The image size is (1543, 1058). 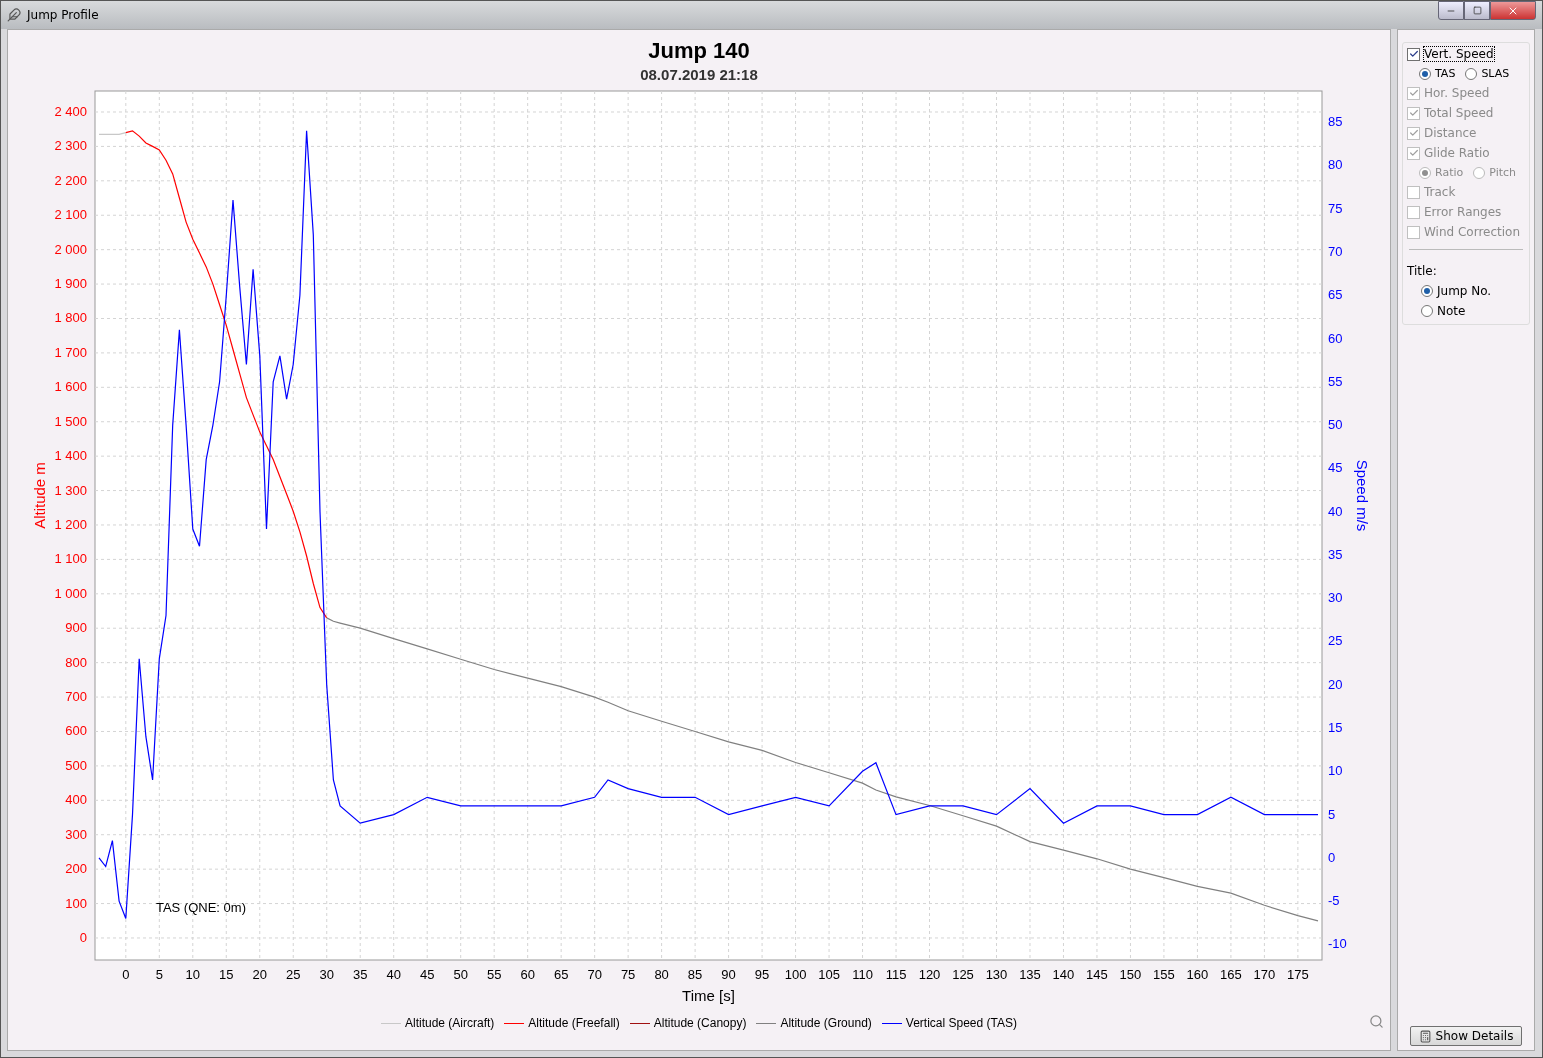 I want to click on axis-tick-label: 500, so click(x=76, y=765).